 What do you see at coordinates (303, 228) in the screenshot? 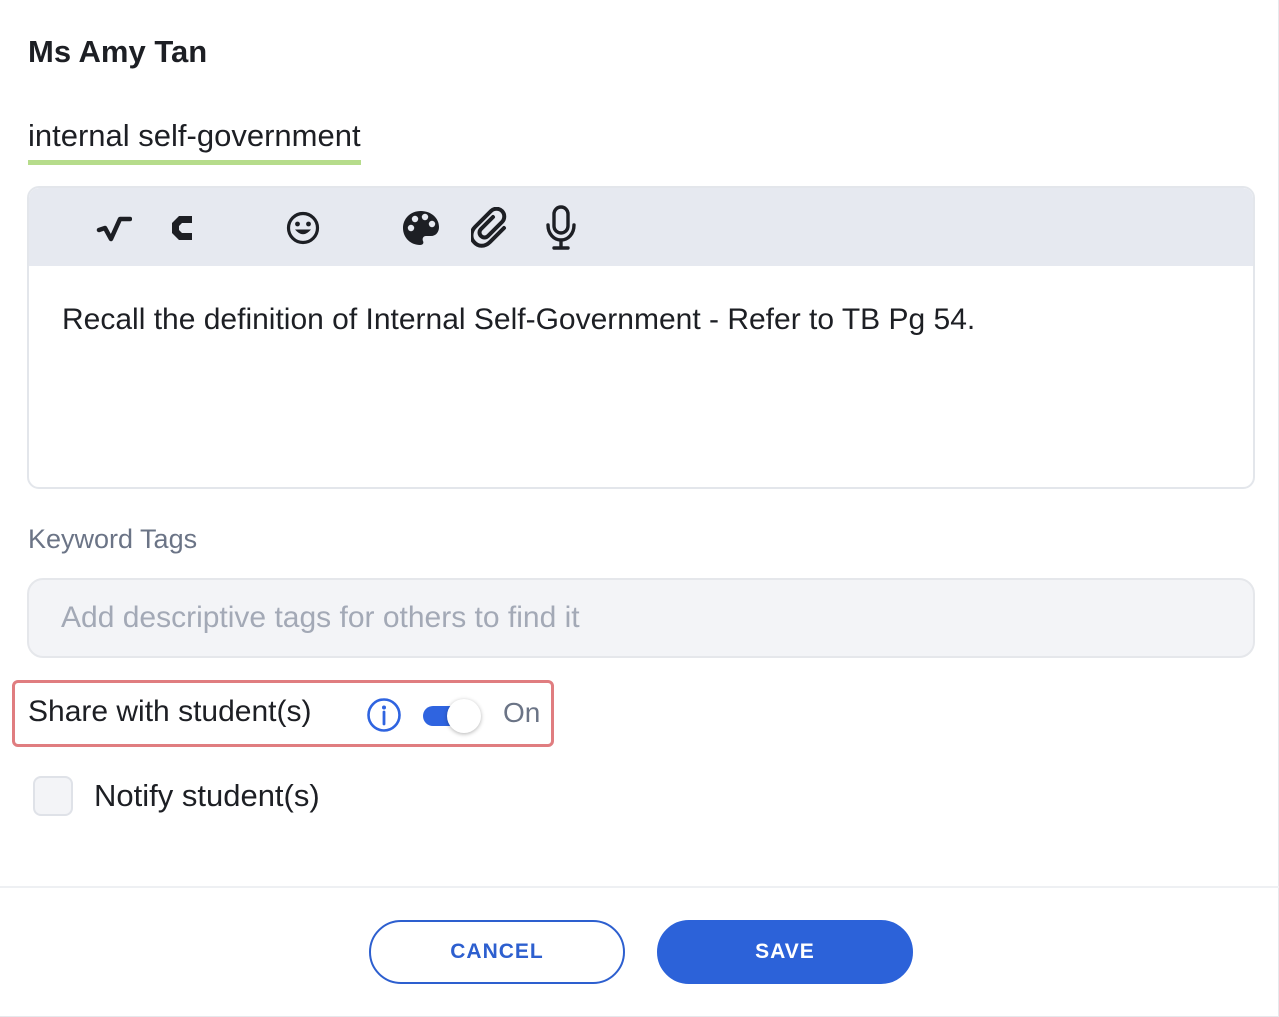
I see `emoji-icon` at bounding box center [303, 228].